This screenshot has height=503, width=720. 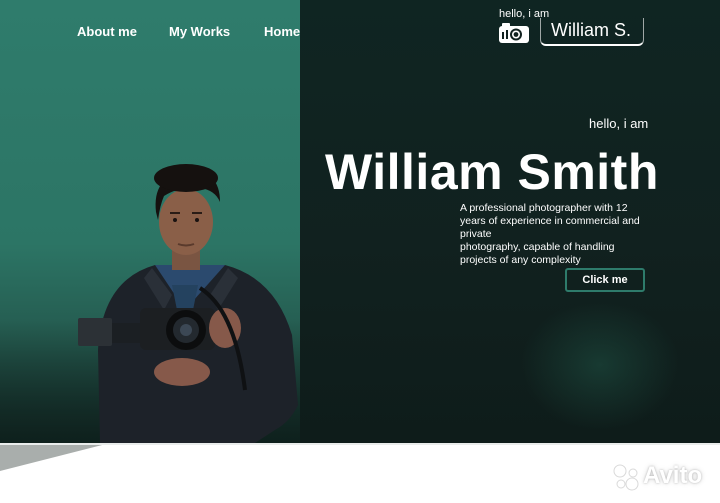 What do you see at coordinates (282, 31) in the screenshot?
I see `nav-home: Home` at bounding box center [282, 31].